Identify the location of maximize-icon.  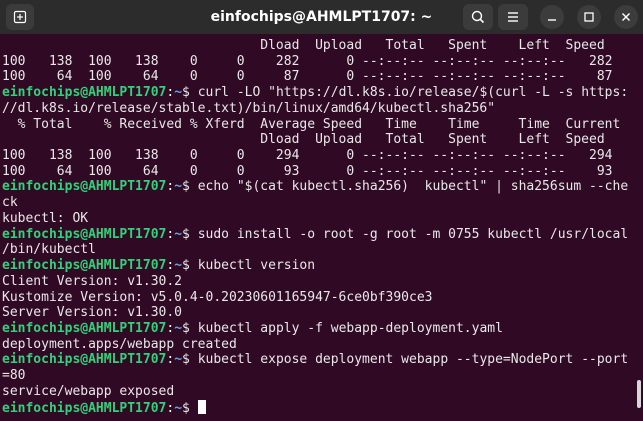
(589, 17).